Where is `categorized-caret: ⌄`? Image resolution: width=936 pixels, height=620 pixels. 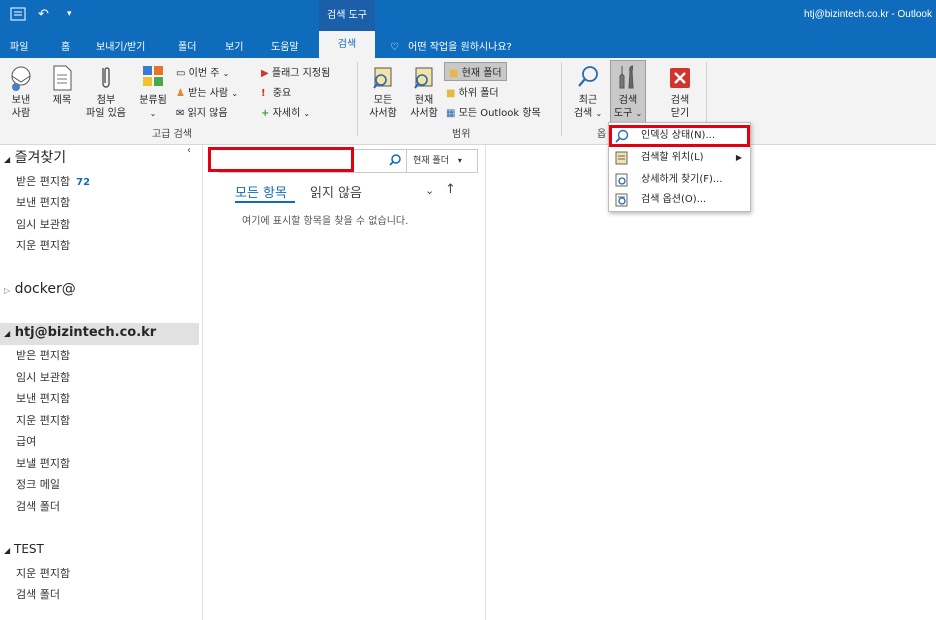 categorized-caret: ⌄ is located at coordinates (153, 113).